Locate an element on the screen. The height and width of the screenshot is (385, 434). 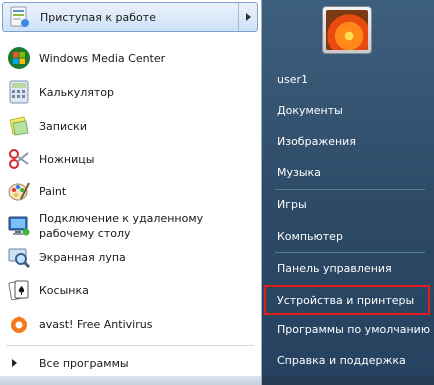
solitaire-icon is located at coordinates (19, 290).